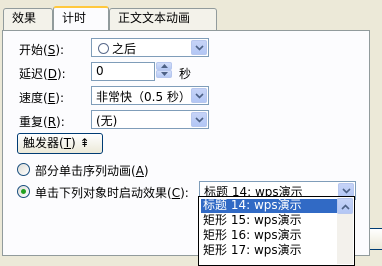 This screenshot has height=266, width=382. What do you see at coordinates (269, 251) in the screenshot?
I see `dropdown-item: 矩形 17: wps演示` at bounding box center [269, 251].